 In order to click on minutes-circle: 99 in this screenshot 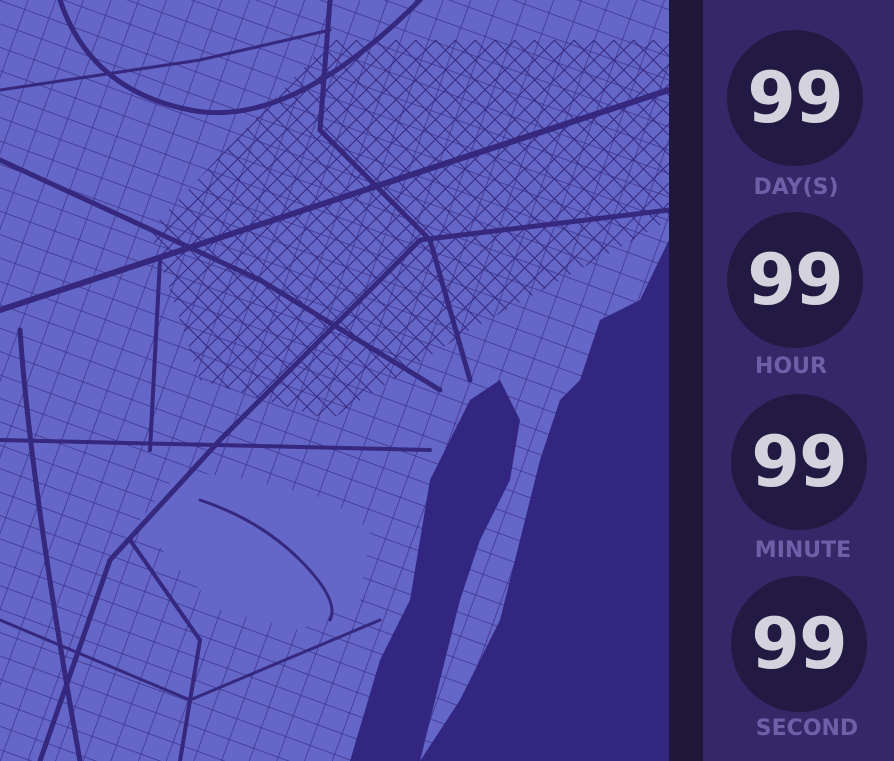, I will do `click(799, 462)`.